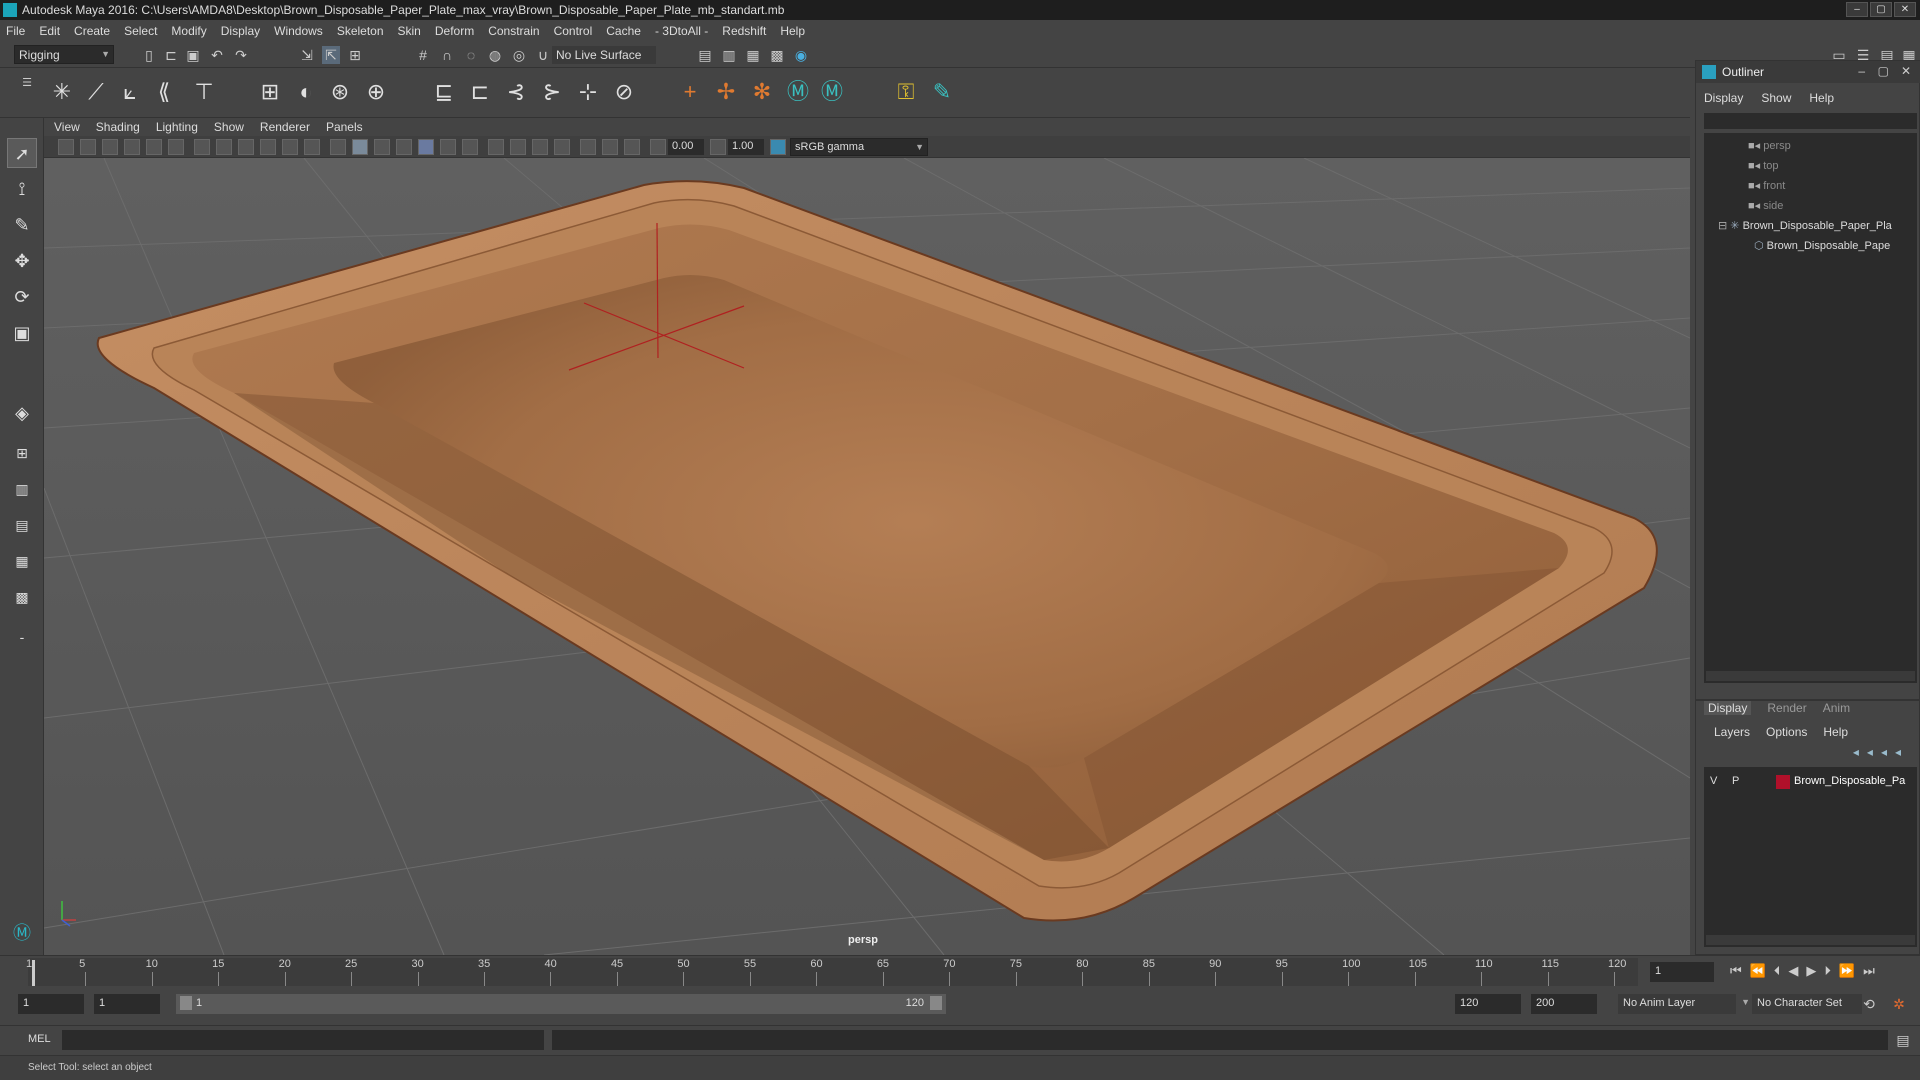 The image size is (1920, 1080). Describe the element at coordinates (744, 31) in the screenshot. I see `menu-redshift: Redshift` at that location.